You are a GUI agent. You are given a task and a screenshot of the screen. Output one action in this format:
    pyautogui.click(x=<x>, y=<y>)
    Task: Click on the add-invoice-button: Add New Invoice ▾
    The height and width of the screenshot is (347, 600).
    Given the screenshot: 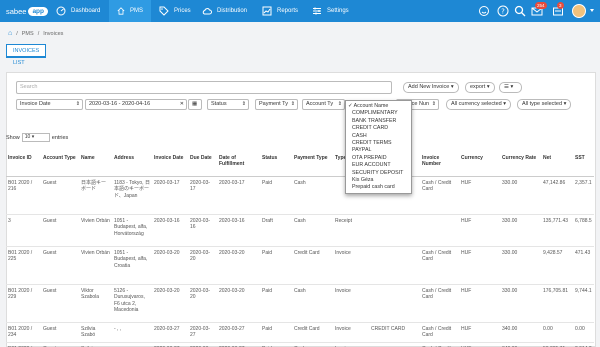 What is the action you would take?
    pyautogui.click(x=431, y=87)
    